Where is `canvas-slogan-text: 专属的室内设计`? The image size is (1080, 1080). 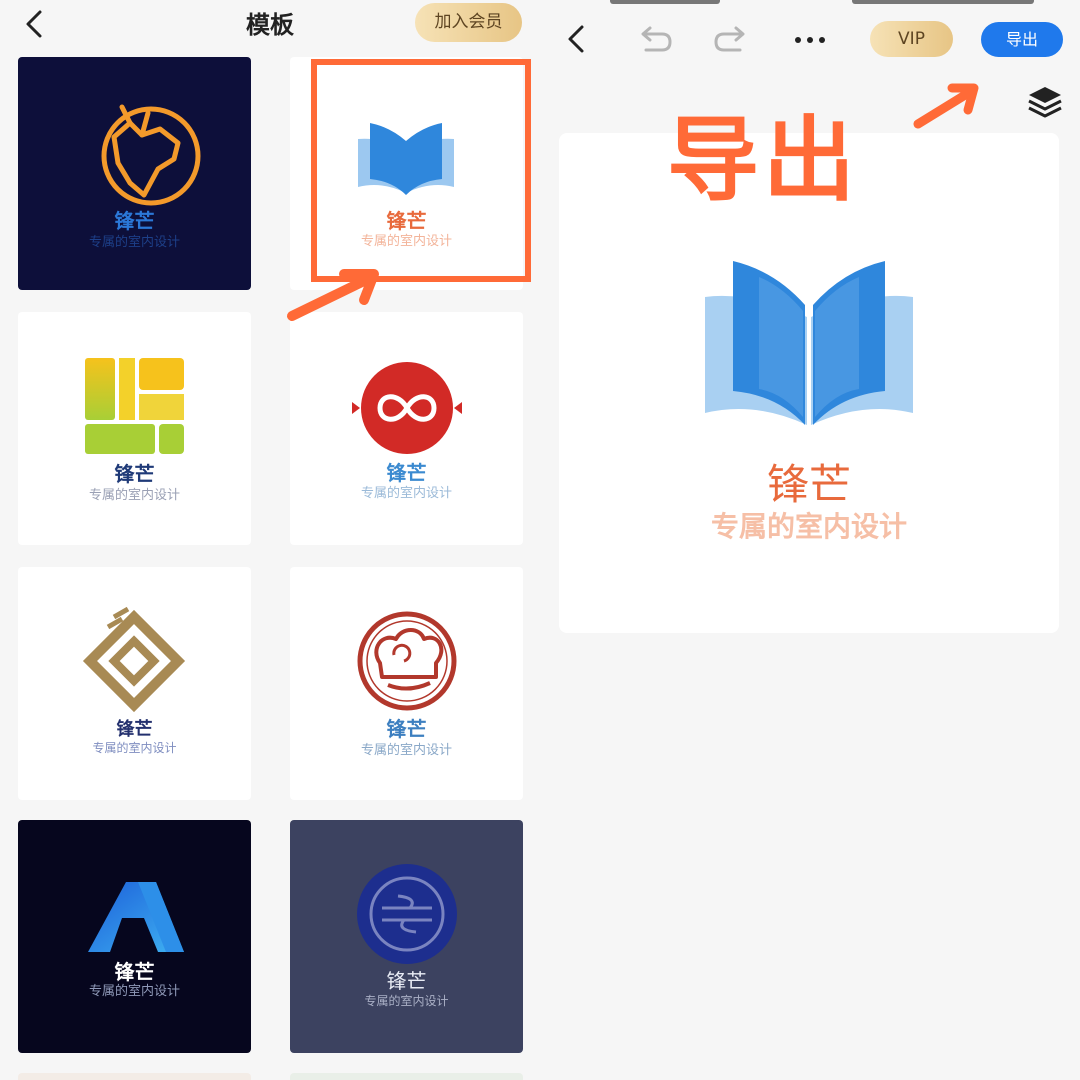
canvas-slogan-text: 专属的室内设计 is located at coordinates (809, 525).